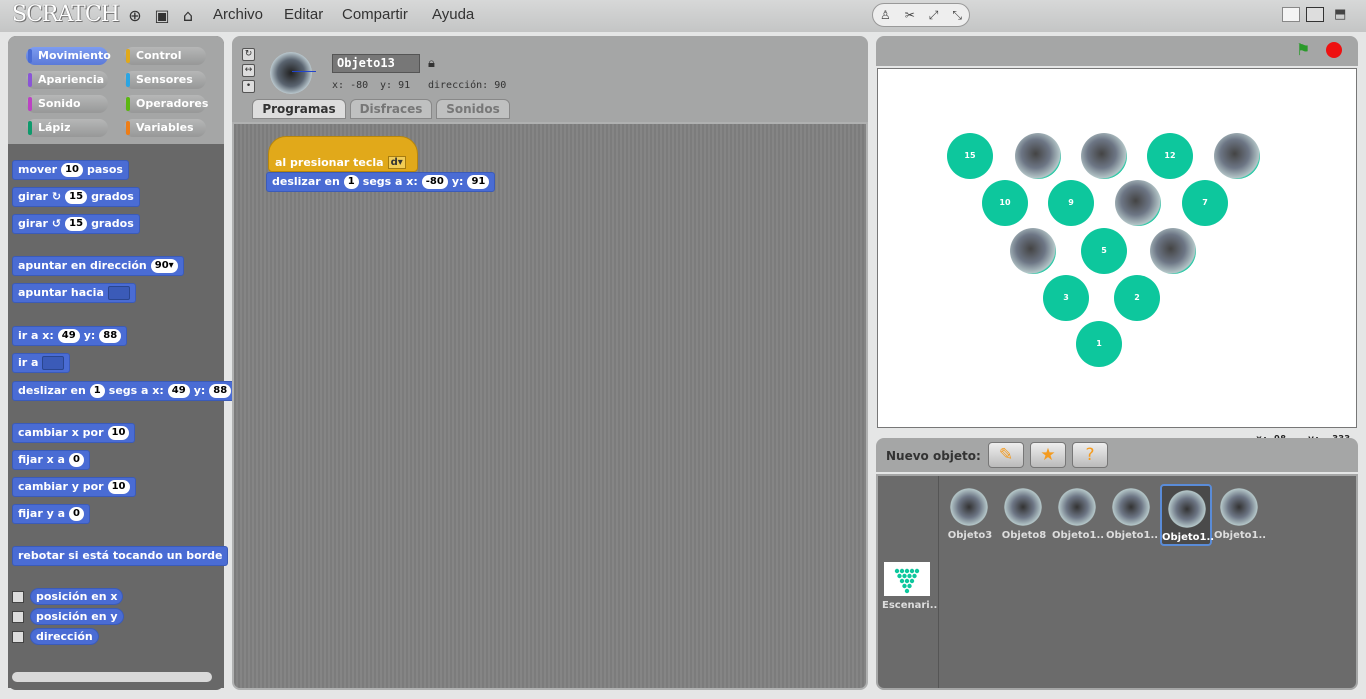  What do you see at coordinates (120, 556) in the screenshot?
I see `block-rebotar: rebotar si está tocando un borde` at bounding box center [120, 556].